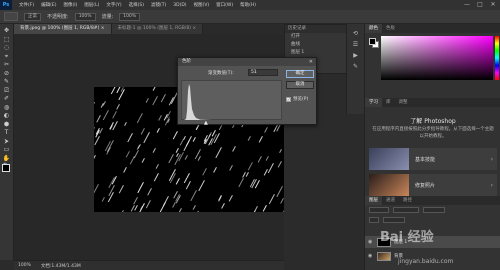 This screenshot has width=500, height=270. Describe the element at coordinates (158, 5) in the screenshot. I see `menu-filter: 滤镜(T)` at that location.